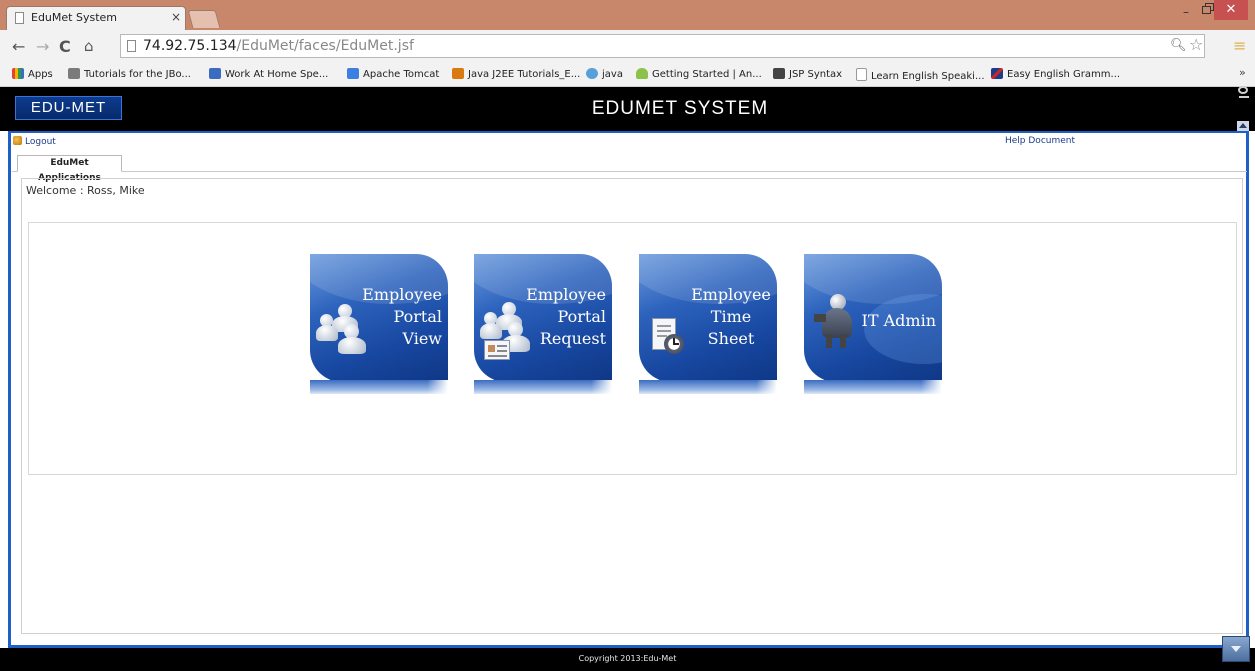  I want to click on tile-label: Employee Portal View, so click(402, 316).